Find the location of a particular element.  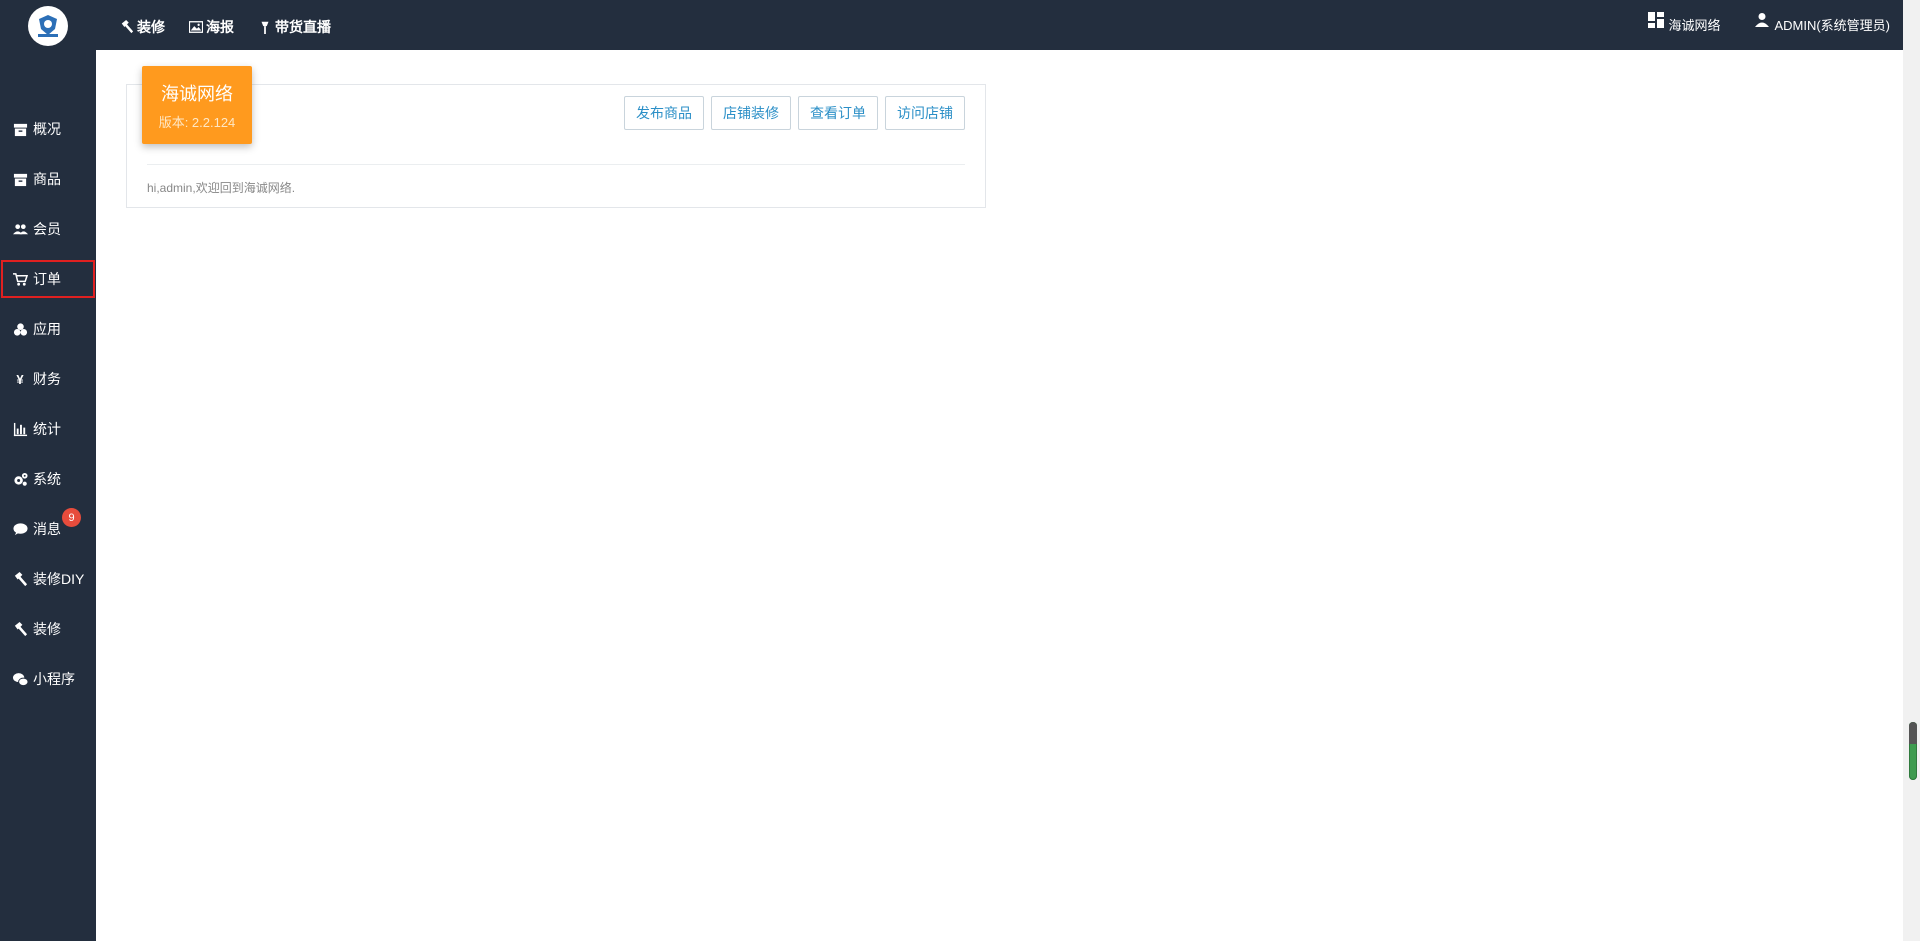

brand-card: 海诚网络 版本: 2.2.124 is located at coordinates (197, 105).